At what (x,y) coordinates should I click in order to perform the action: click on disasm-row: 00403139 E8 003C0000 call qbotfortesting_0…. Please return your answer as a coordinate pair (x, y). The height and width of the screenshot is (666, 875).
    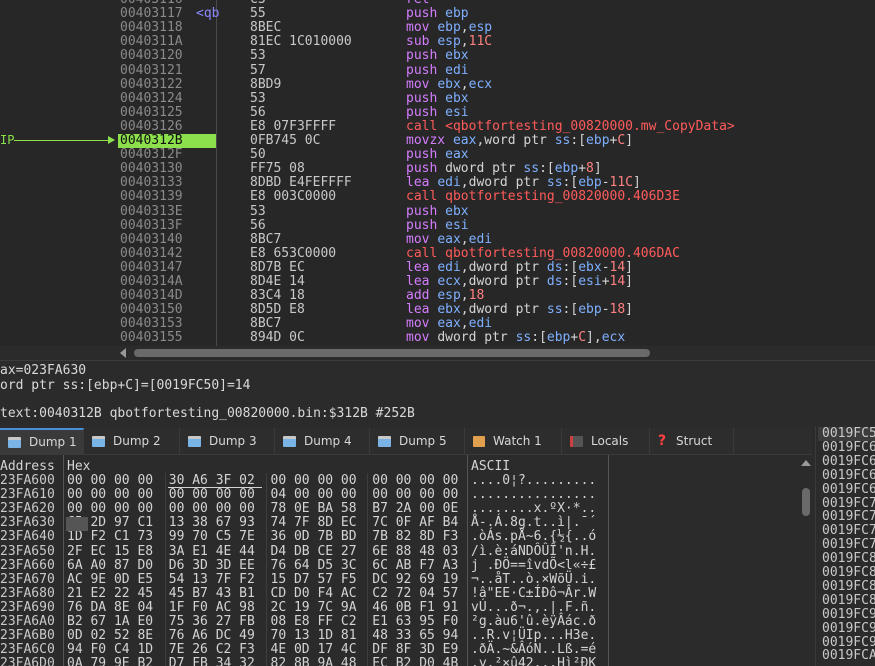
    Looking at the image, I should click on (437, 197).